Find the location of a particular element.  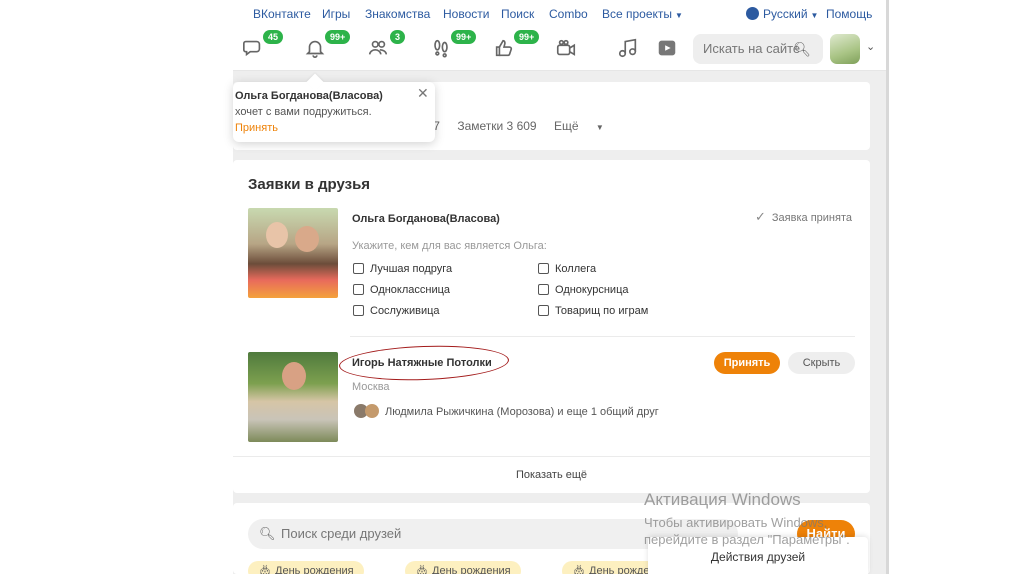

main-toolbar: 45 99+ 3 99+ 99+ Искать на сайте 🔍︎ ⌄ is located at coordinates (560, 49).